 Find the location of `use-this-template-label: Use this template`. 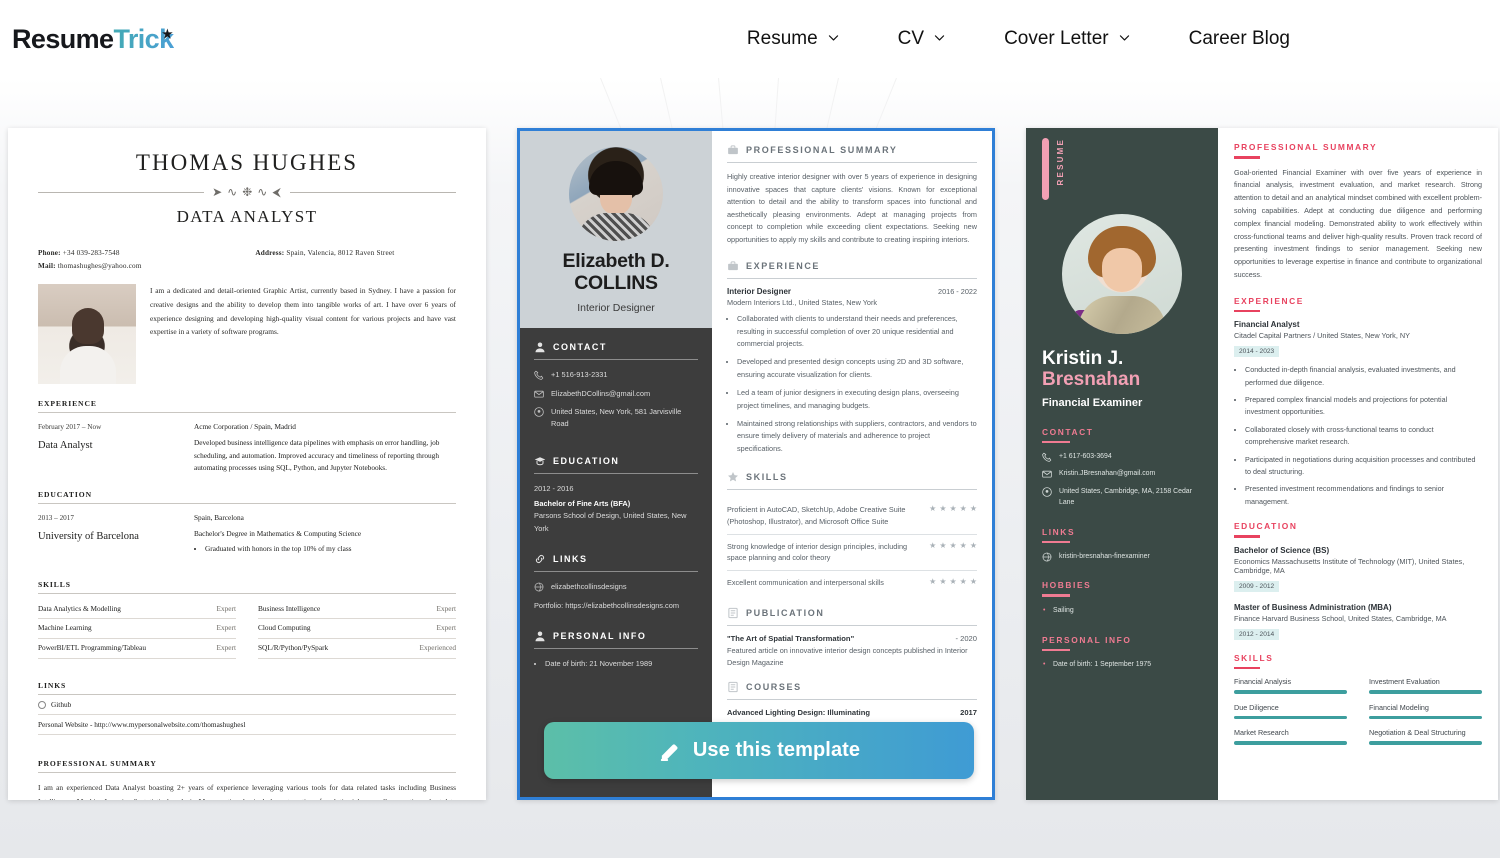

use-this-template-label: Use this template is located at coordinates (776, 750).